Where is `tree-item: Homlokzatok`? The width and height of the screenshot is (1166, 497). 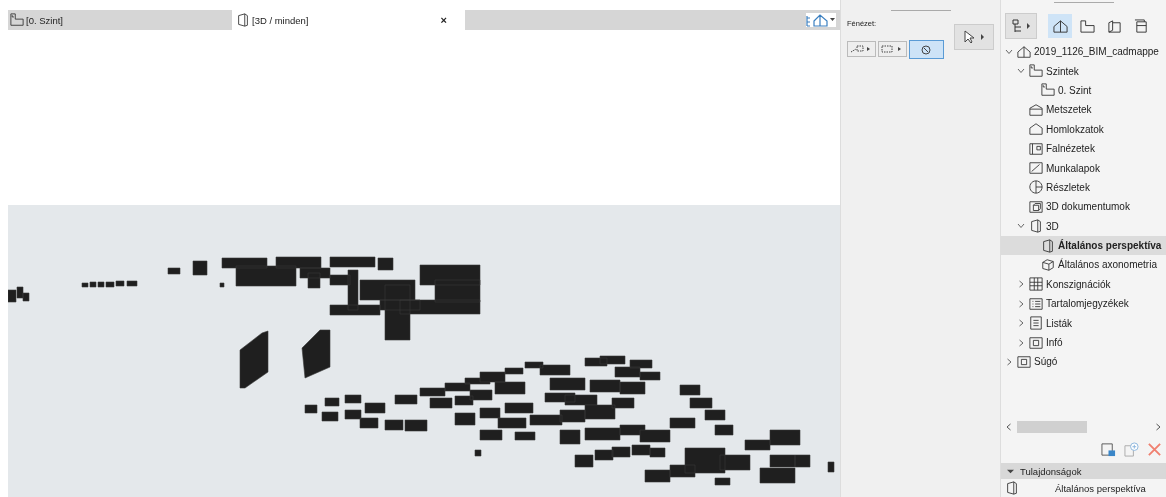
tree-item: Homlokzatok is located at coordinates (1083, 129).